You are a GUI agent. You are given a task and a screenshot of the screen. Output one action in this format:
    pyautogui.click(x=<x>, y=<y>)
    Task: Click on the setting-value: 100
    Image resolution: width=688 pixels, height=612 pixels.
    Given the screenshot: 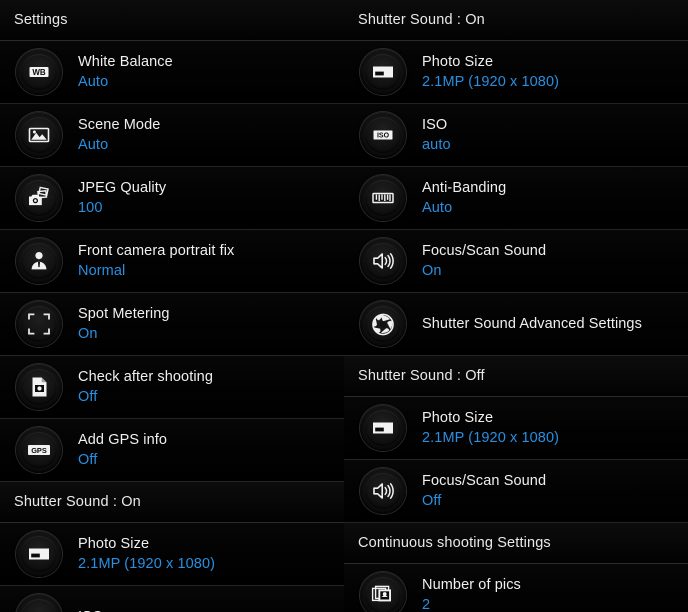 What is the action you would take?
    pyautogui.click(x=90, y=207)
    